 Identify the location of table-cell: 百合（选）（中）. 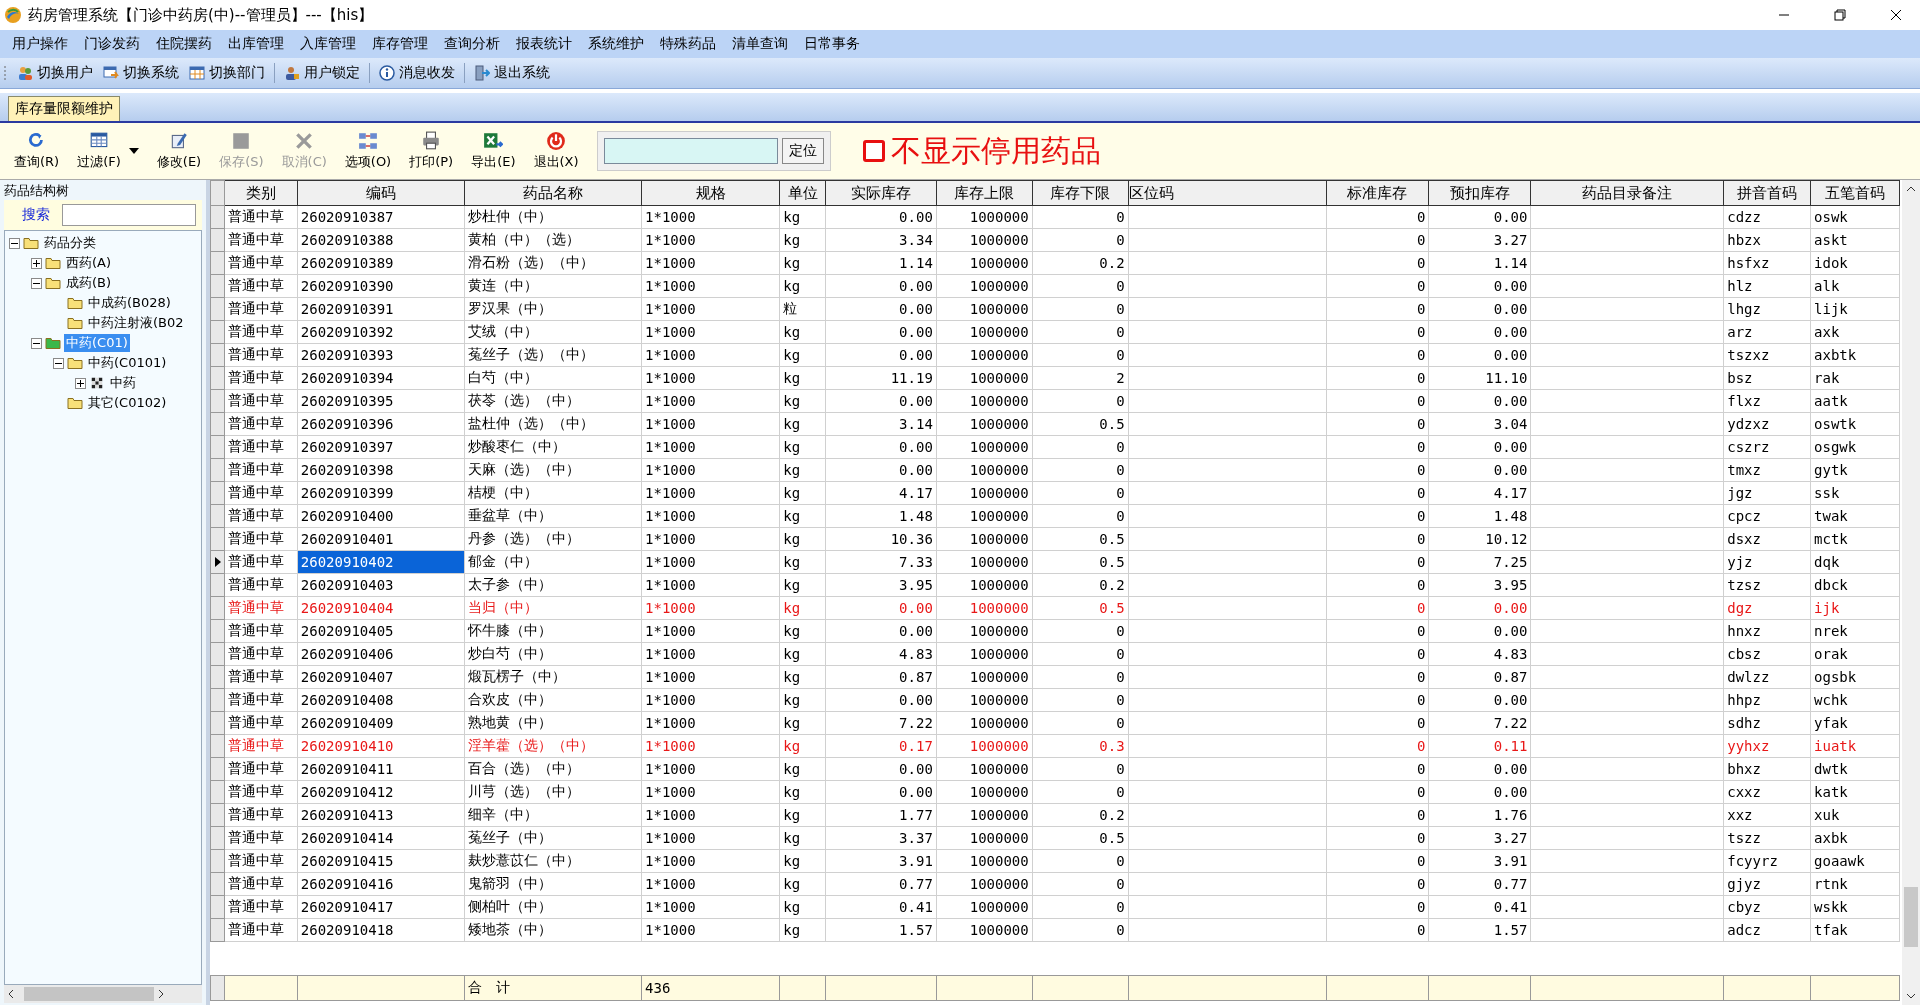
(553, 769).